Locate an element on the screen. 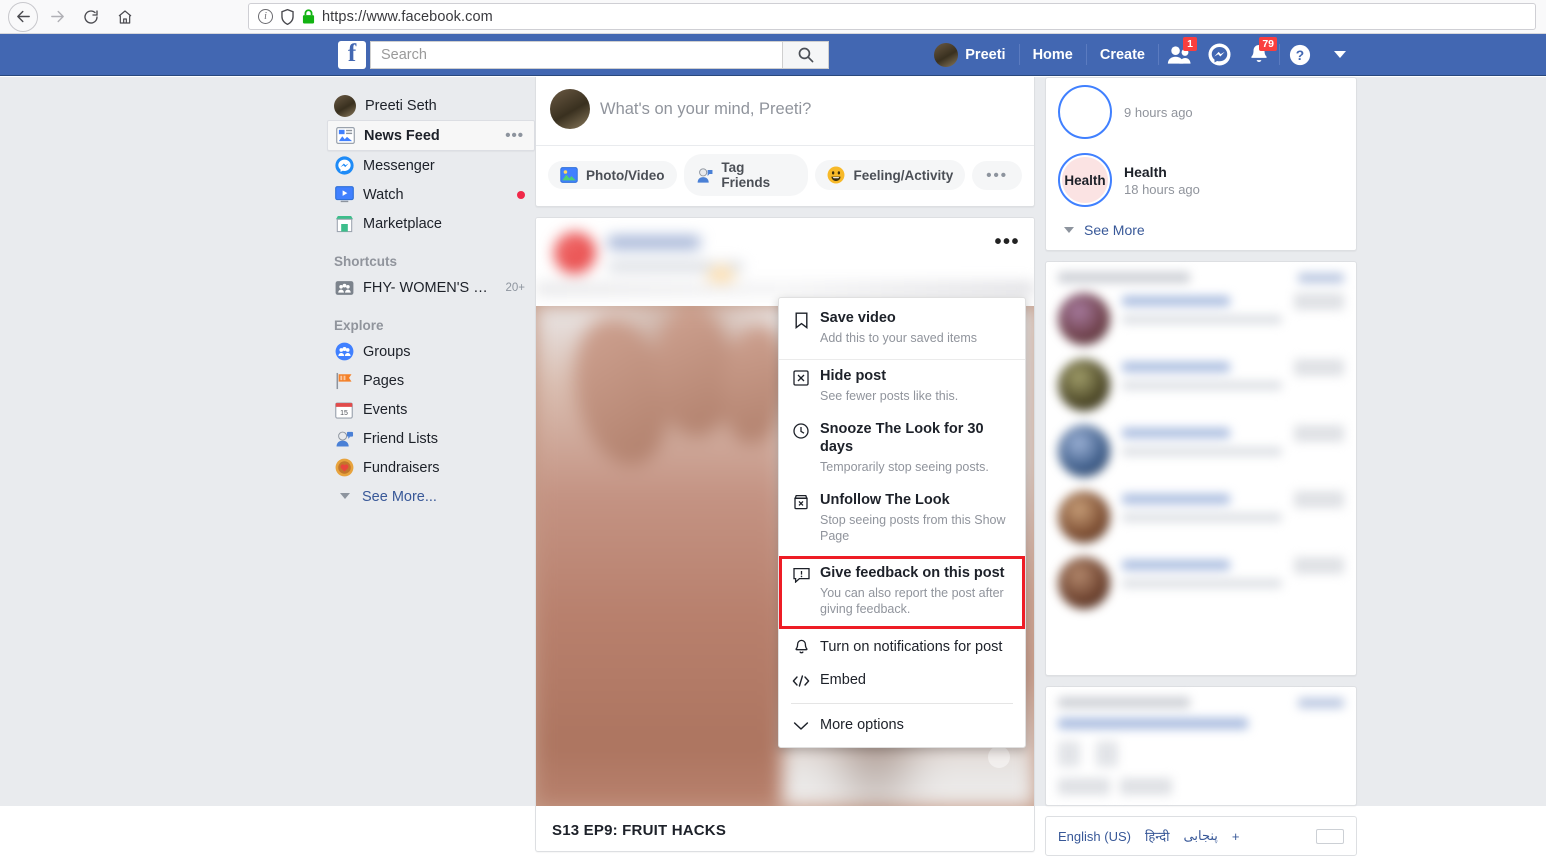 This screenshot has width=1546, height=856. browser-nav-buttons is located at coordinates (74, 17).